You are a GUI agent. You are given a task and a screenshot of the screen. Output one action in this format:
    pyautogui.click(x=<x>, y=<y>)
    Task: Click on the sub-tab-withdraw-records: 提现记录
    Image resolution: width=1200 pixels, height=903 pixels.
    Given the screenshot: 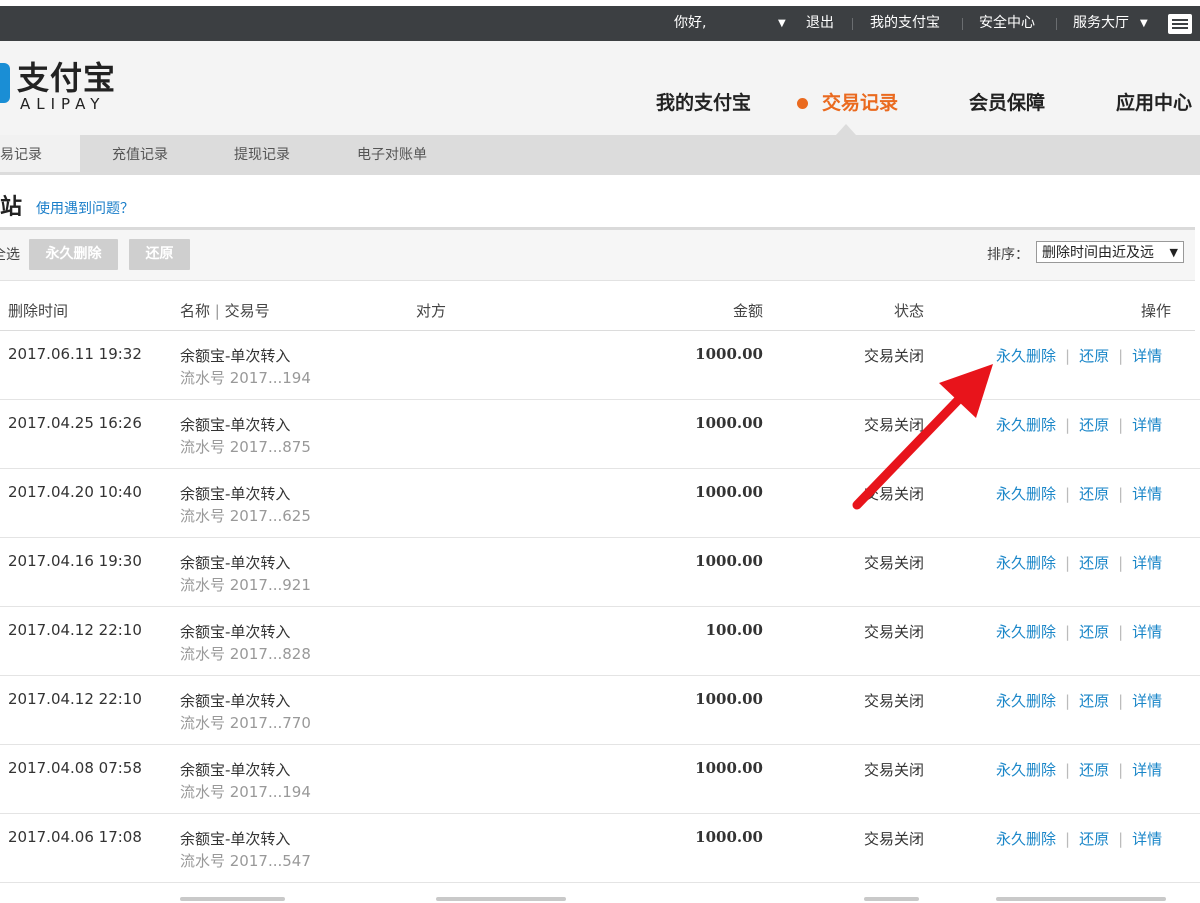 What is the action you would take?
    pyautogui.click(x=262, y=155)
    